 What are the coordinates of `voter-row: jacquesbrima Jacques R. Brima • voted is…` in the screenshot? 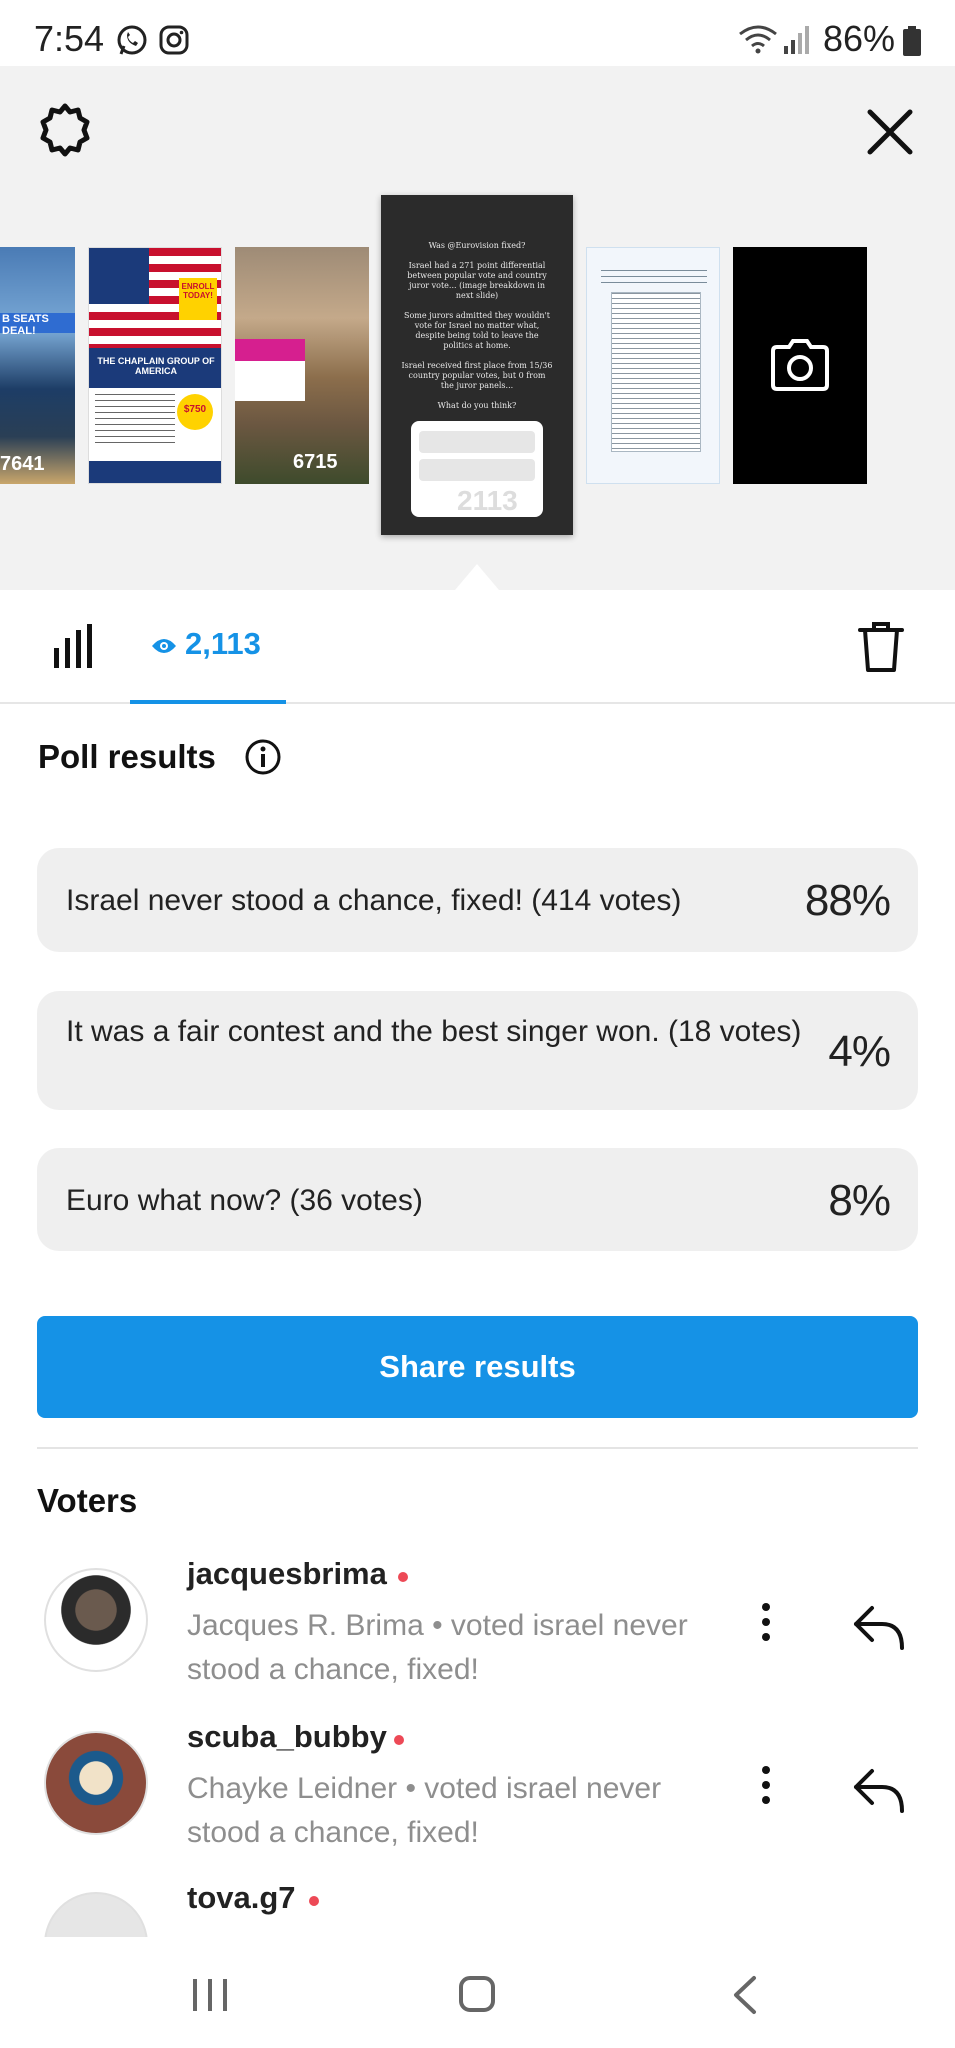 It's located at (477, 1626).